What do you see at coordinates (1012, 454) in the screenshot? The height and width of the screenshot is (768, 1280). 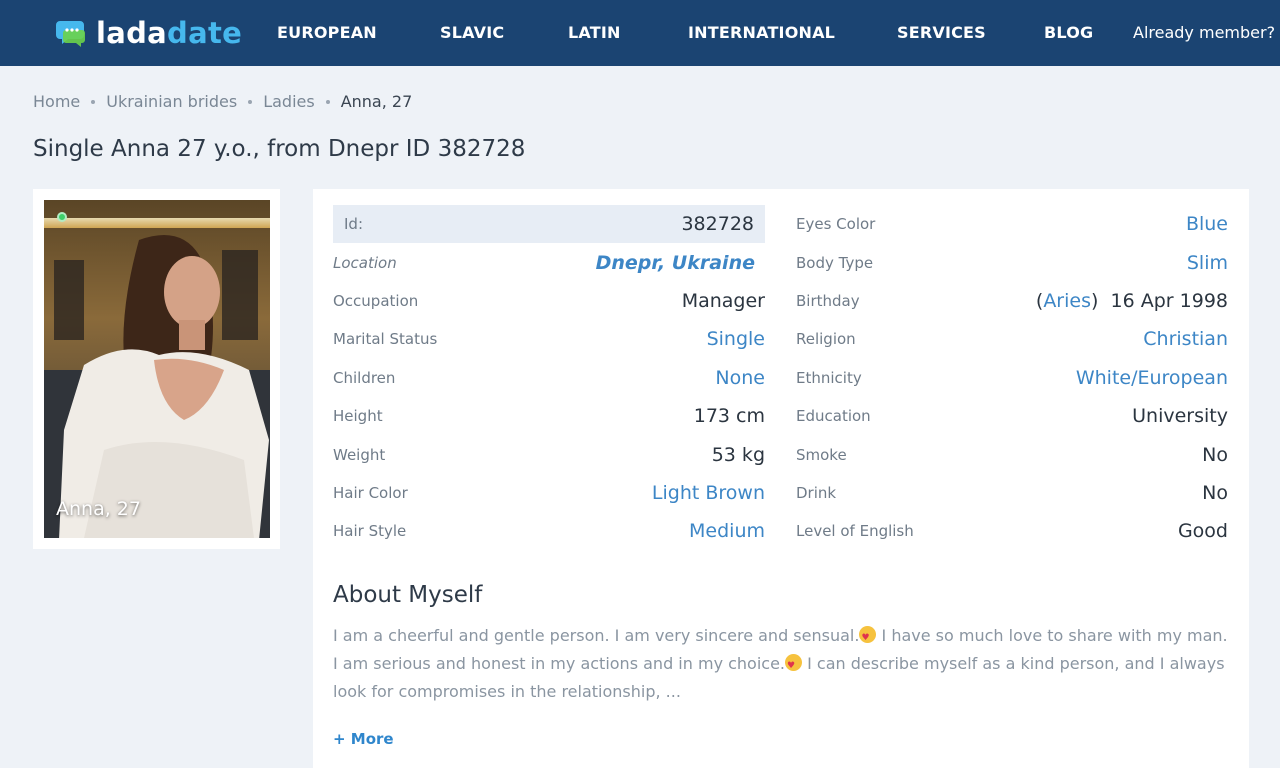 I see `detail-row-smoke: Smoke No` at bounding box center [1012, 454].